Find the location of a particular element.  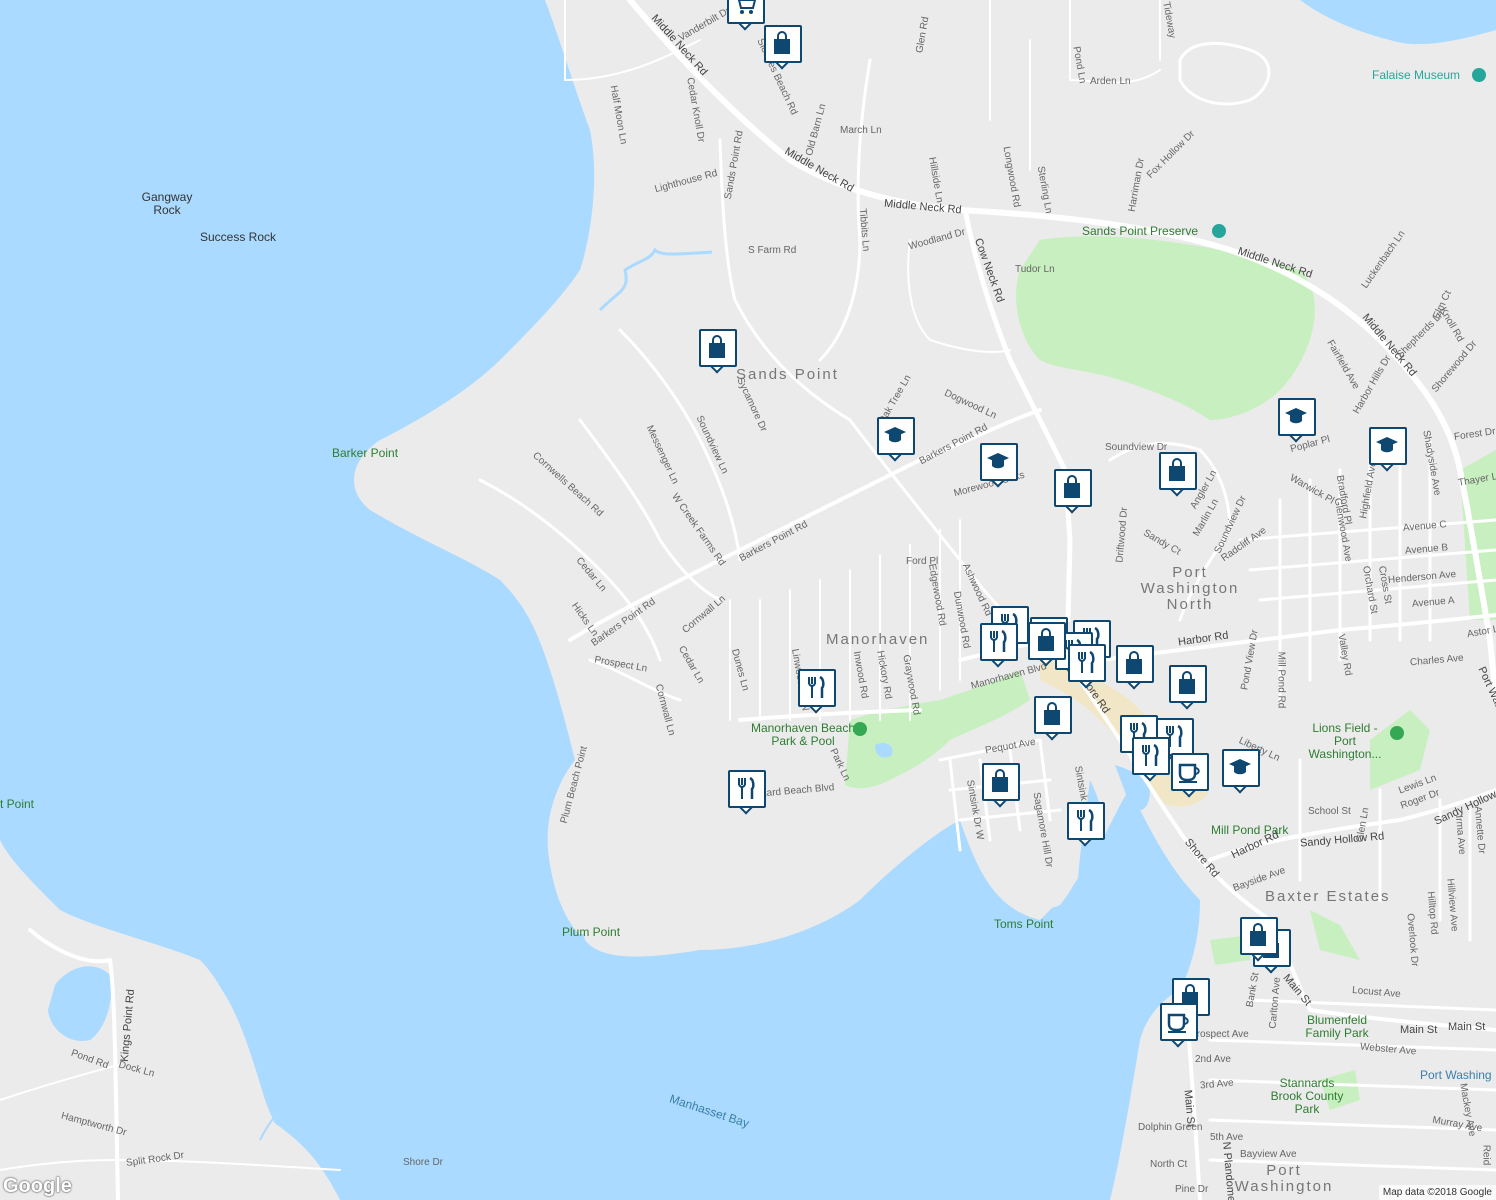

area-label-port-washington: Port Washington is located at coordinates (1284, 1178).